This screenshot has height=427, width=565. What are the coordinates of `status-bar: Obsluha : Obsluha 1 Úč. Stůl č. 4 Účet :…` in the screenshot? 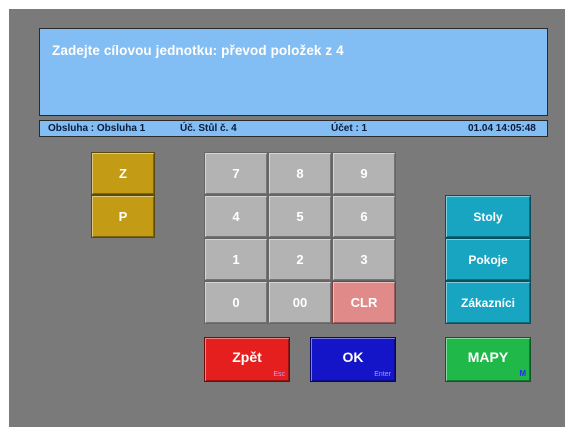 It's located at (293, 128).